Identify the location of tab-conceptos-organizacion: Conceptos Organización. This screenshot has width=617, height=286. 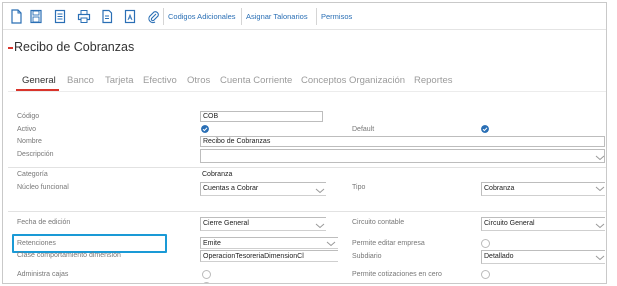
(353, 80).